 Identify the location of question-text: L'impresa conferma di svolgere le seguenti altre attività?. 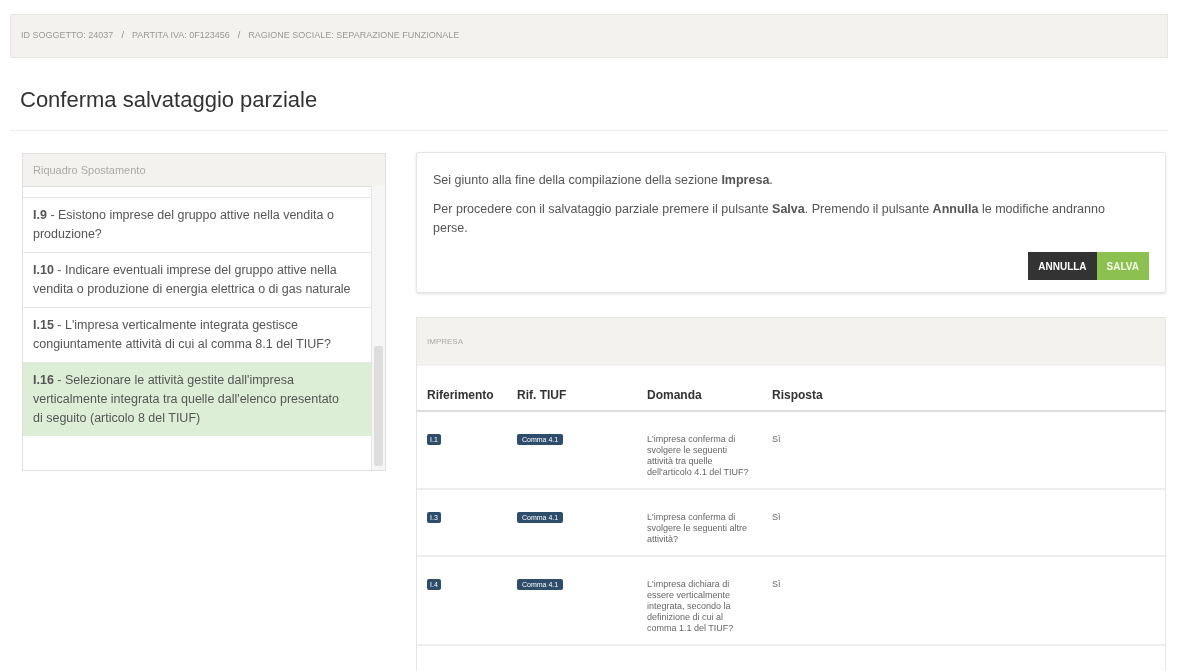
(697, 528).